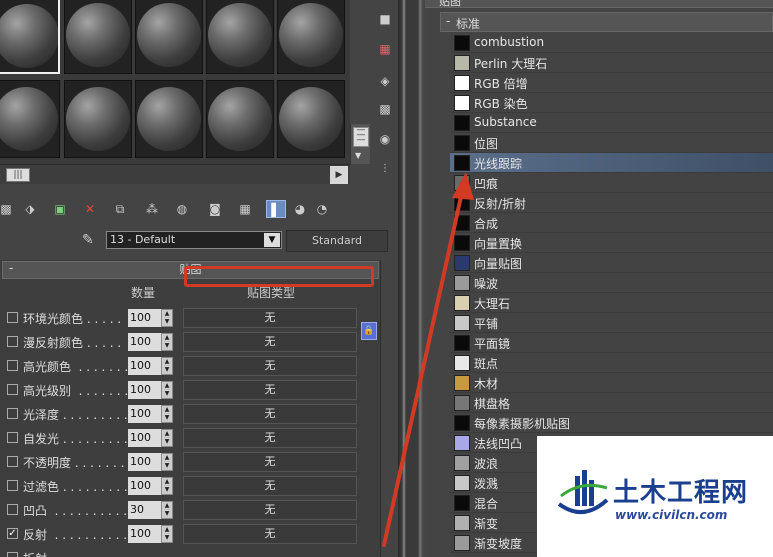 This screenshot has width=773, height=557. I want to click on put-to-library-icon: ◍, so click(182, 209).